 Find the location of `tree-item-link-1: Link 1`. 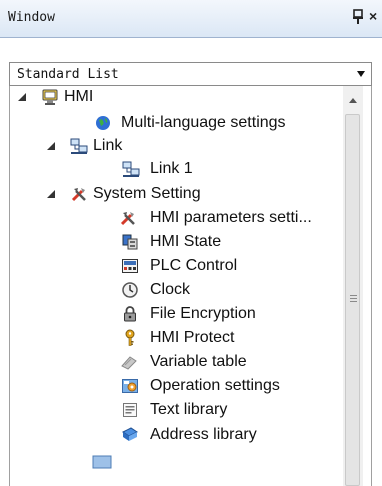

tree-item-link-1: Link 1 is located at coordinates (175, 169).